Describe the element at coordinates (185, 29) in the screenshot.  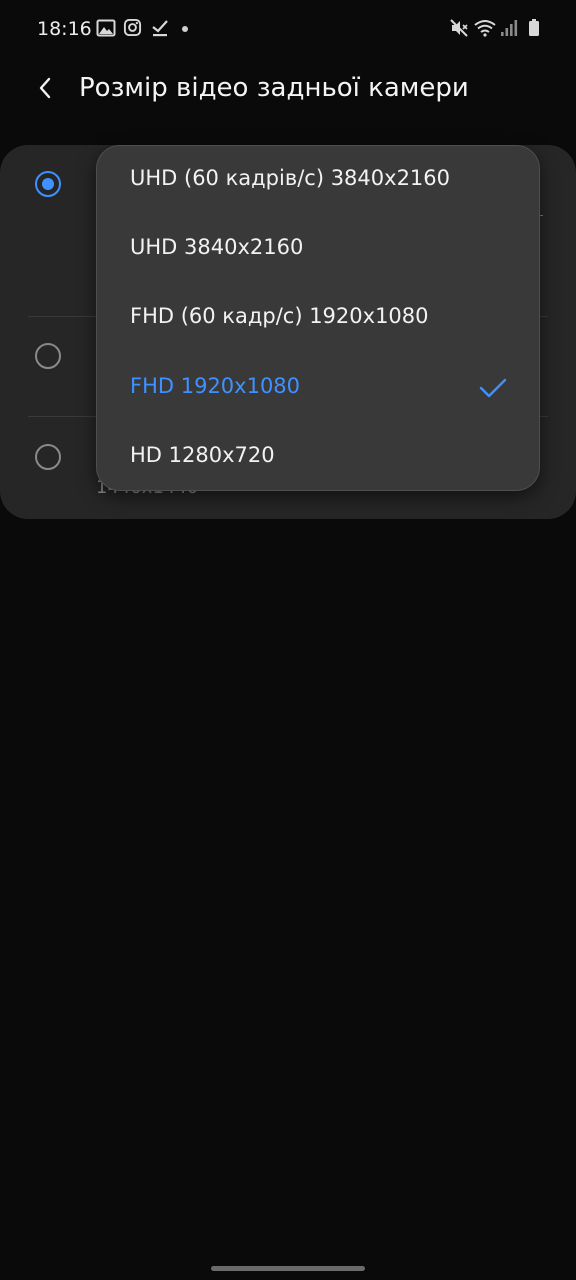
I see `notification-dot` at that location.